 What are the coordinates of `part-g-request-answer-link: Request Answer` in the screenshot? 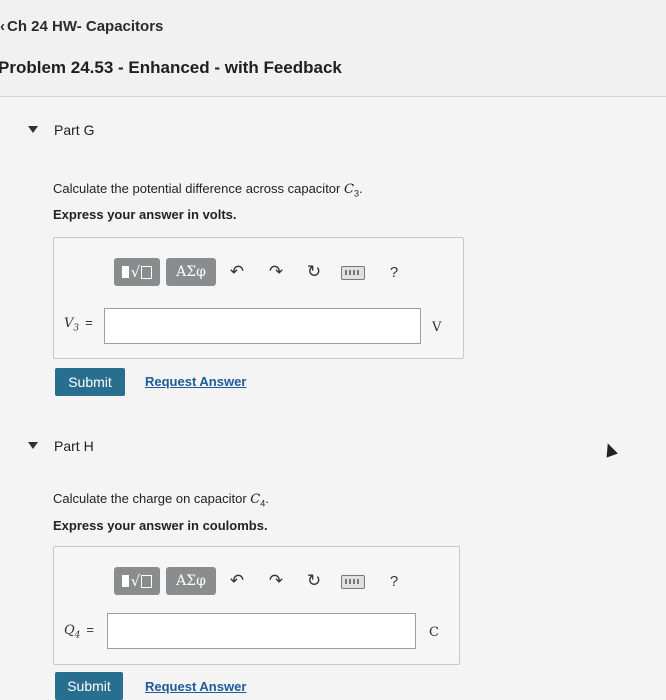 It's located at (195, 381).